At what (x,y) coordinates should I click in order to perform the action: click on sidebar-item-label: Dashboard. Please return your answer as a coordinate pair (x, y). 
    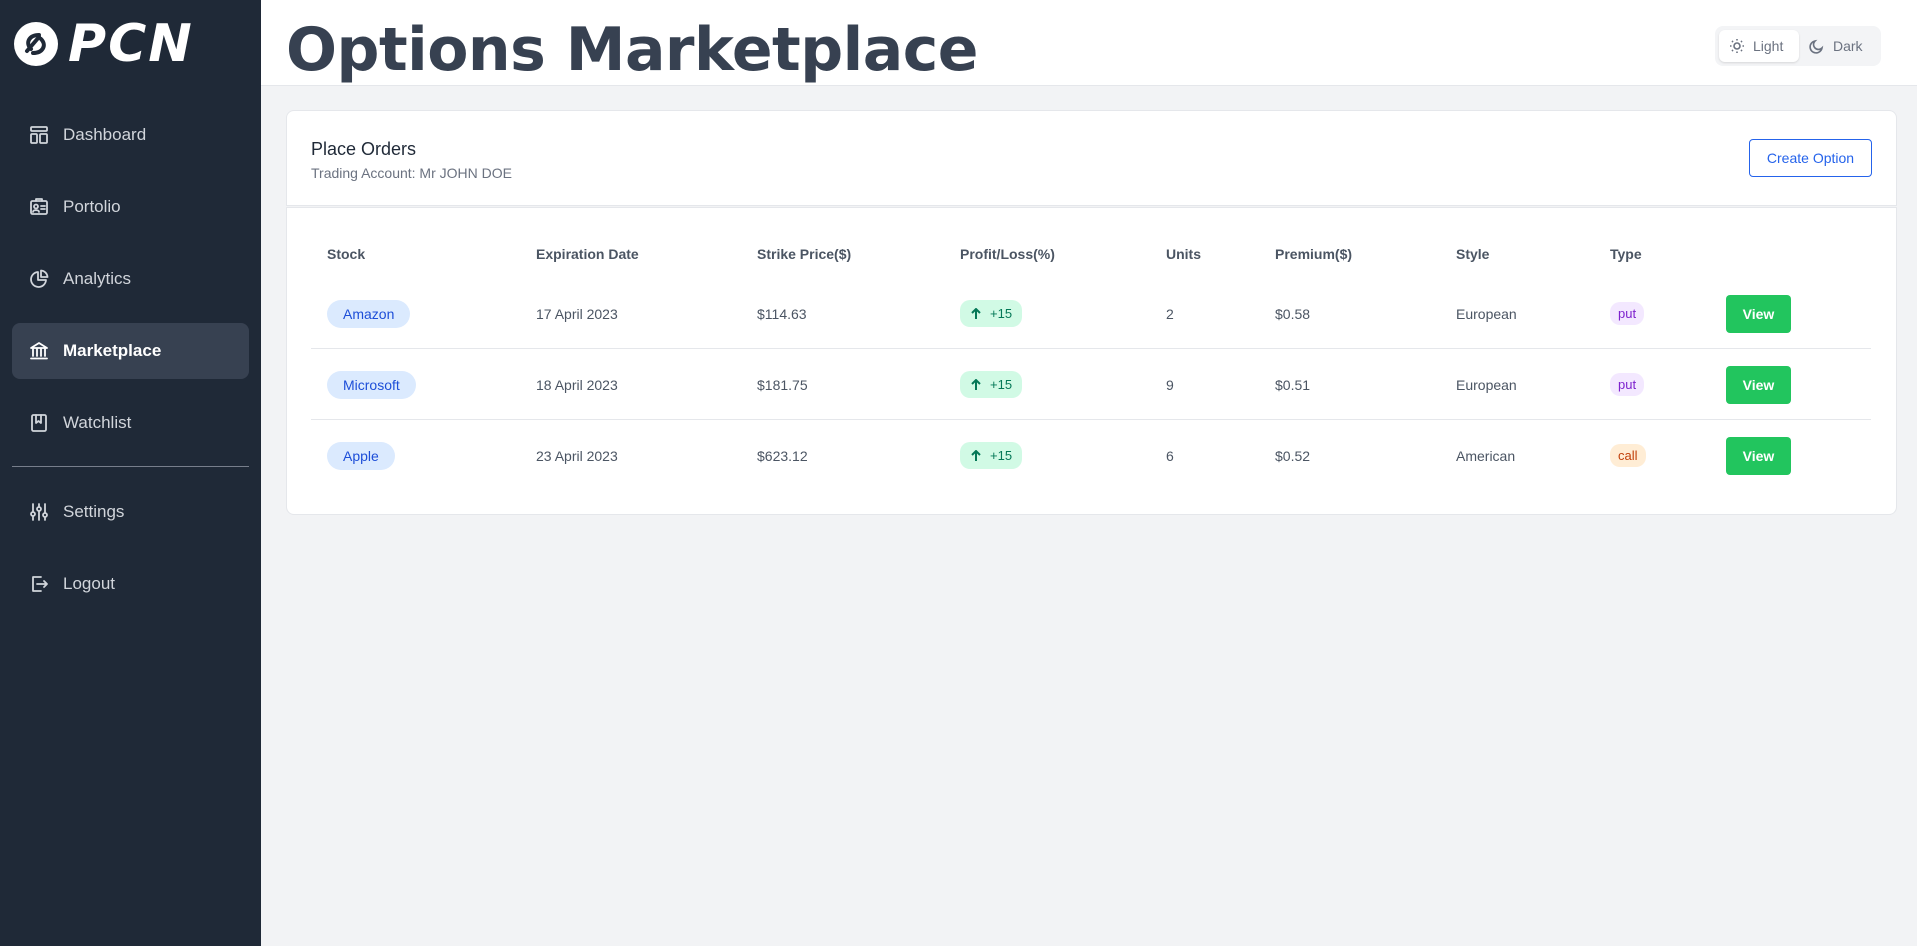
    Looking at the image, I should click on (105, 134).